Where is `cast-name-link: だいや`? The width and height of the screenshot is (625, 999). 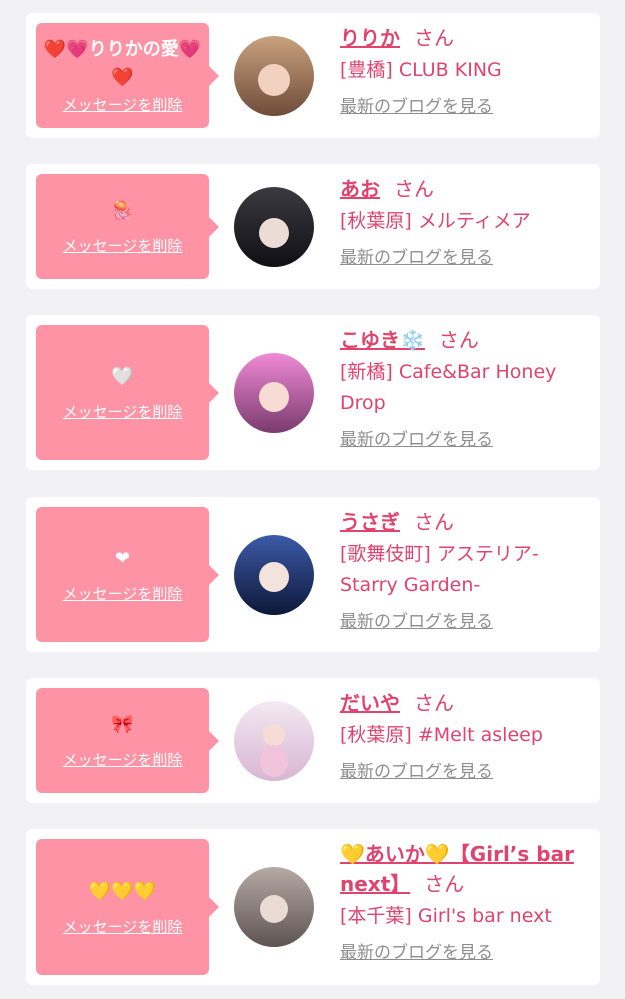 cast-name-link: だいや is located at coordinates (370, 703).